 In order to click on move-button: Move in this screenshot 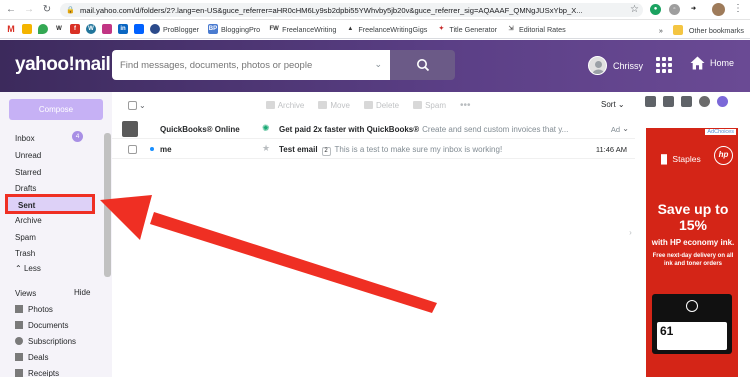, I will do `click(334, 105)`.